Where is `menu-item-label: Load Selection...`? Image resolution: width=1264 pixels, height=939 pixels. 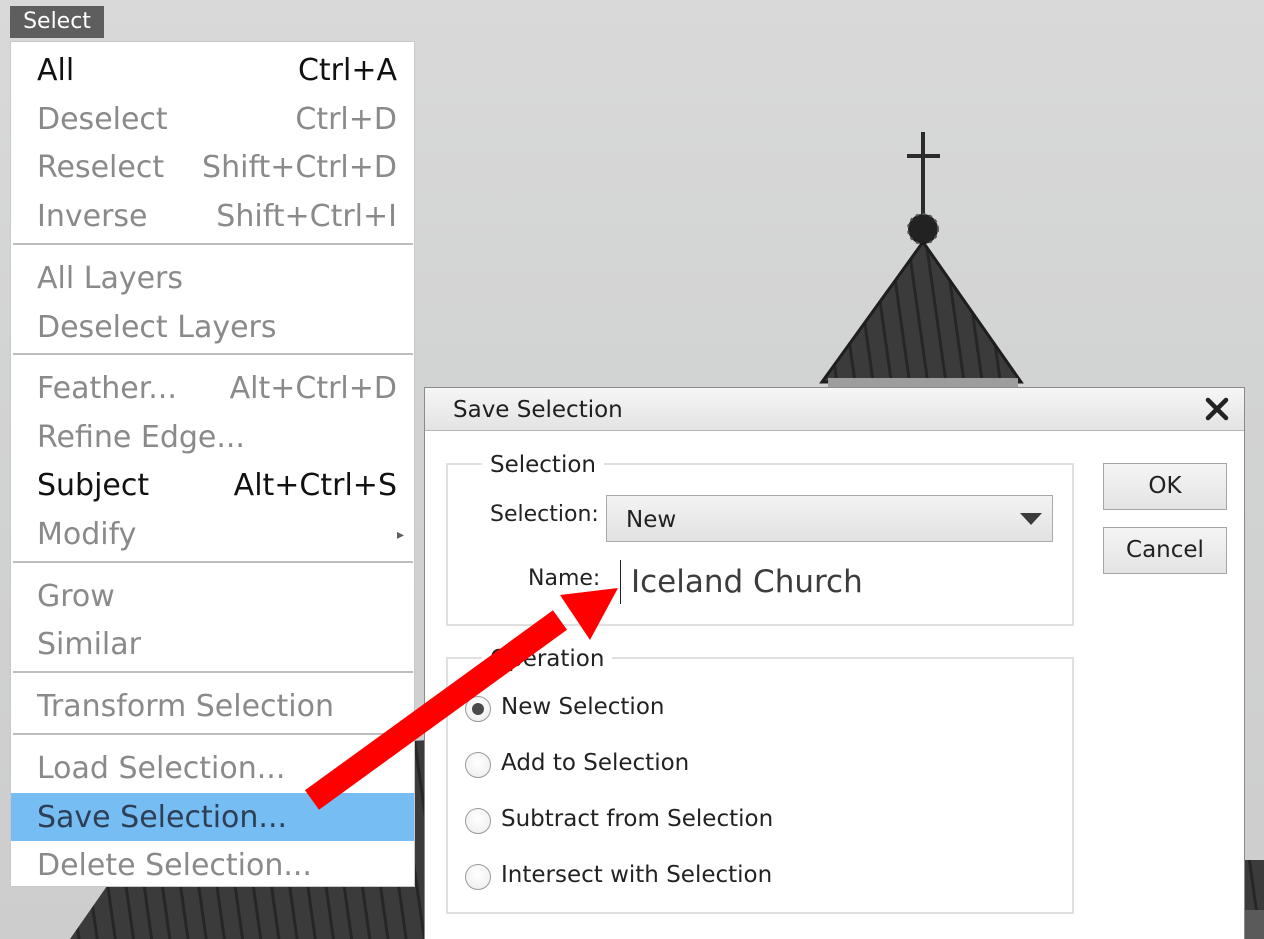 menu-item-label: Load Selection... is located at coordinates (161, 768).